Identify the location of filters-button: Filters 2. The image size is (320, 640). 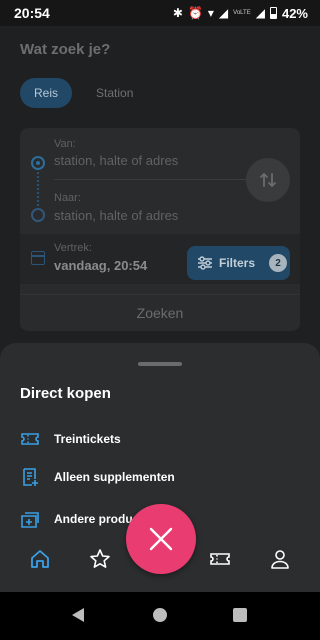
(238, 263).